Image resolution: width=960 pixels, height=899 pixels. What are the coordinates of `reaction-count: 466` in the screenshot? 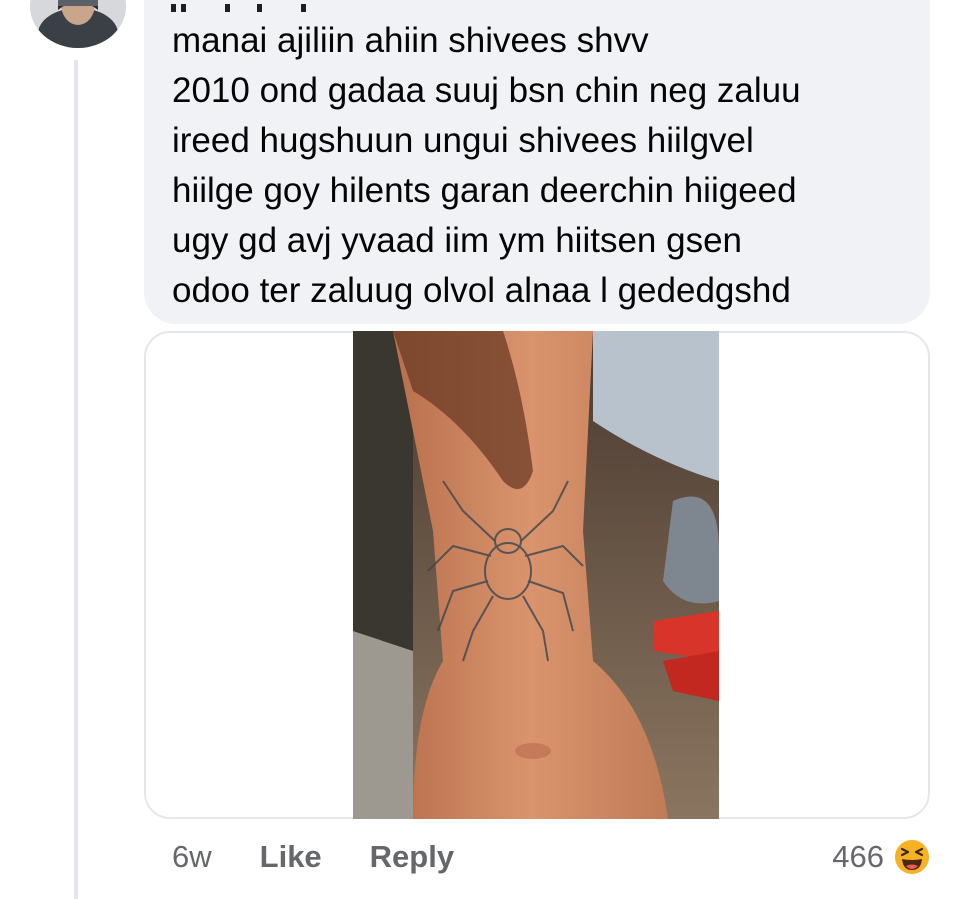 It's located at (858, 856).